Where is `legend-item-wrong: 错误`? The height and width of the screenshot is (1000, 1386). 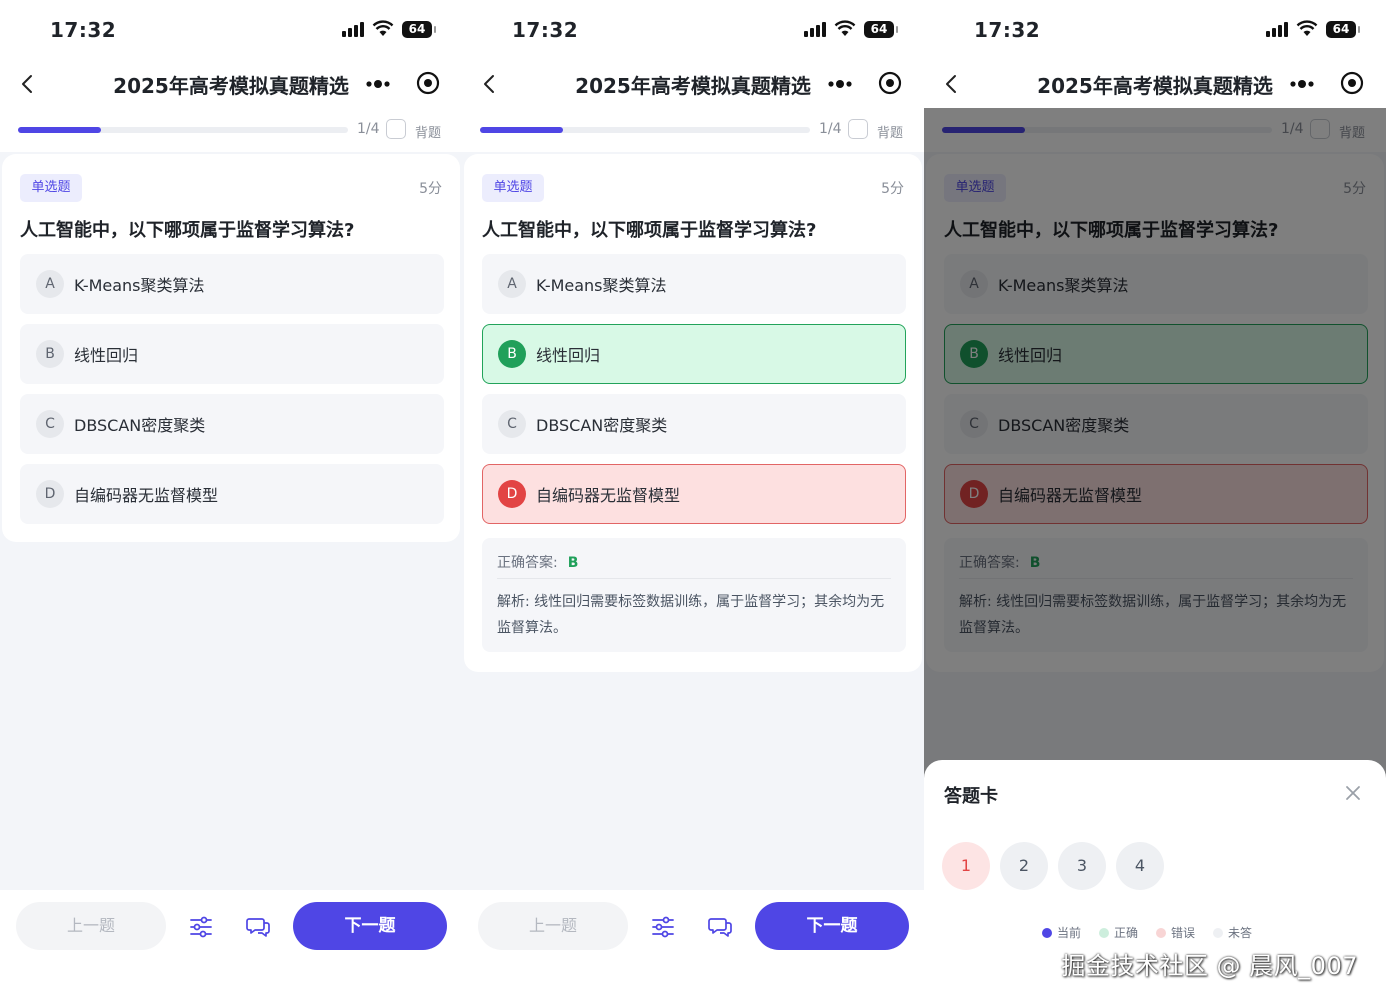 legend-item-wrong: 错误 is located at coordinates (1175, 932).